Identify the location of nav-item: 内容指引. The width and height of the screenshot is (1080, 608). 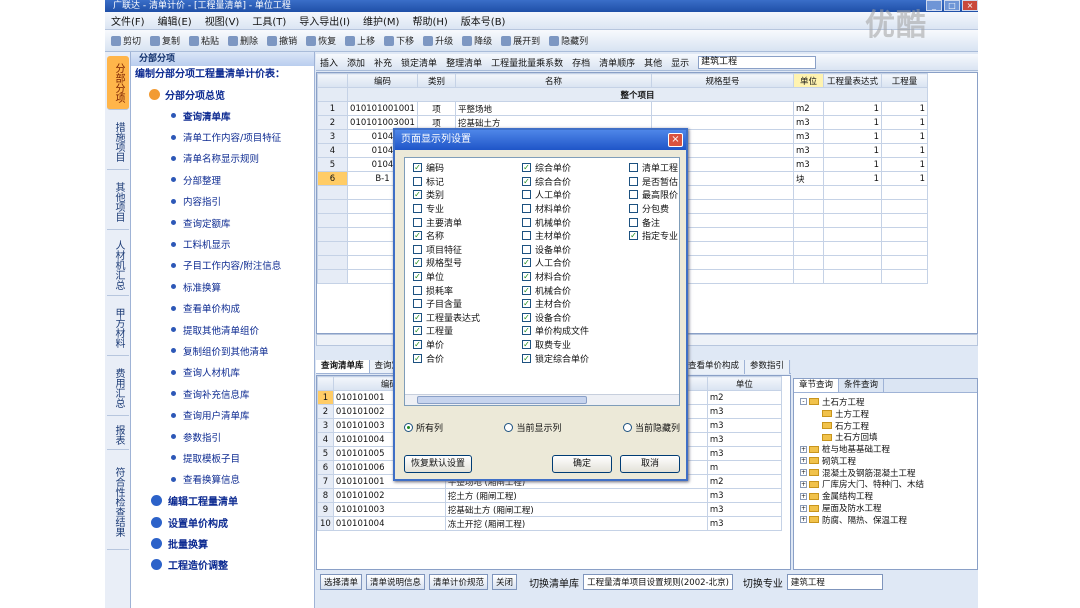
(222, 201).